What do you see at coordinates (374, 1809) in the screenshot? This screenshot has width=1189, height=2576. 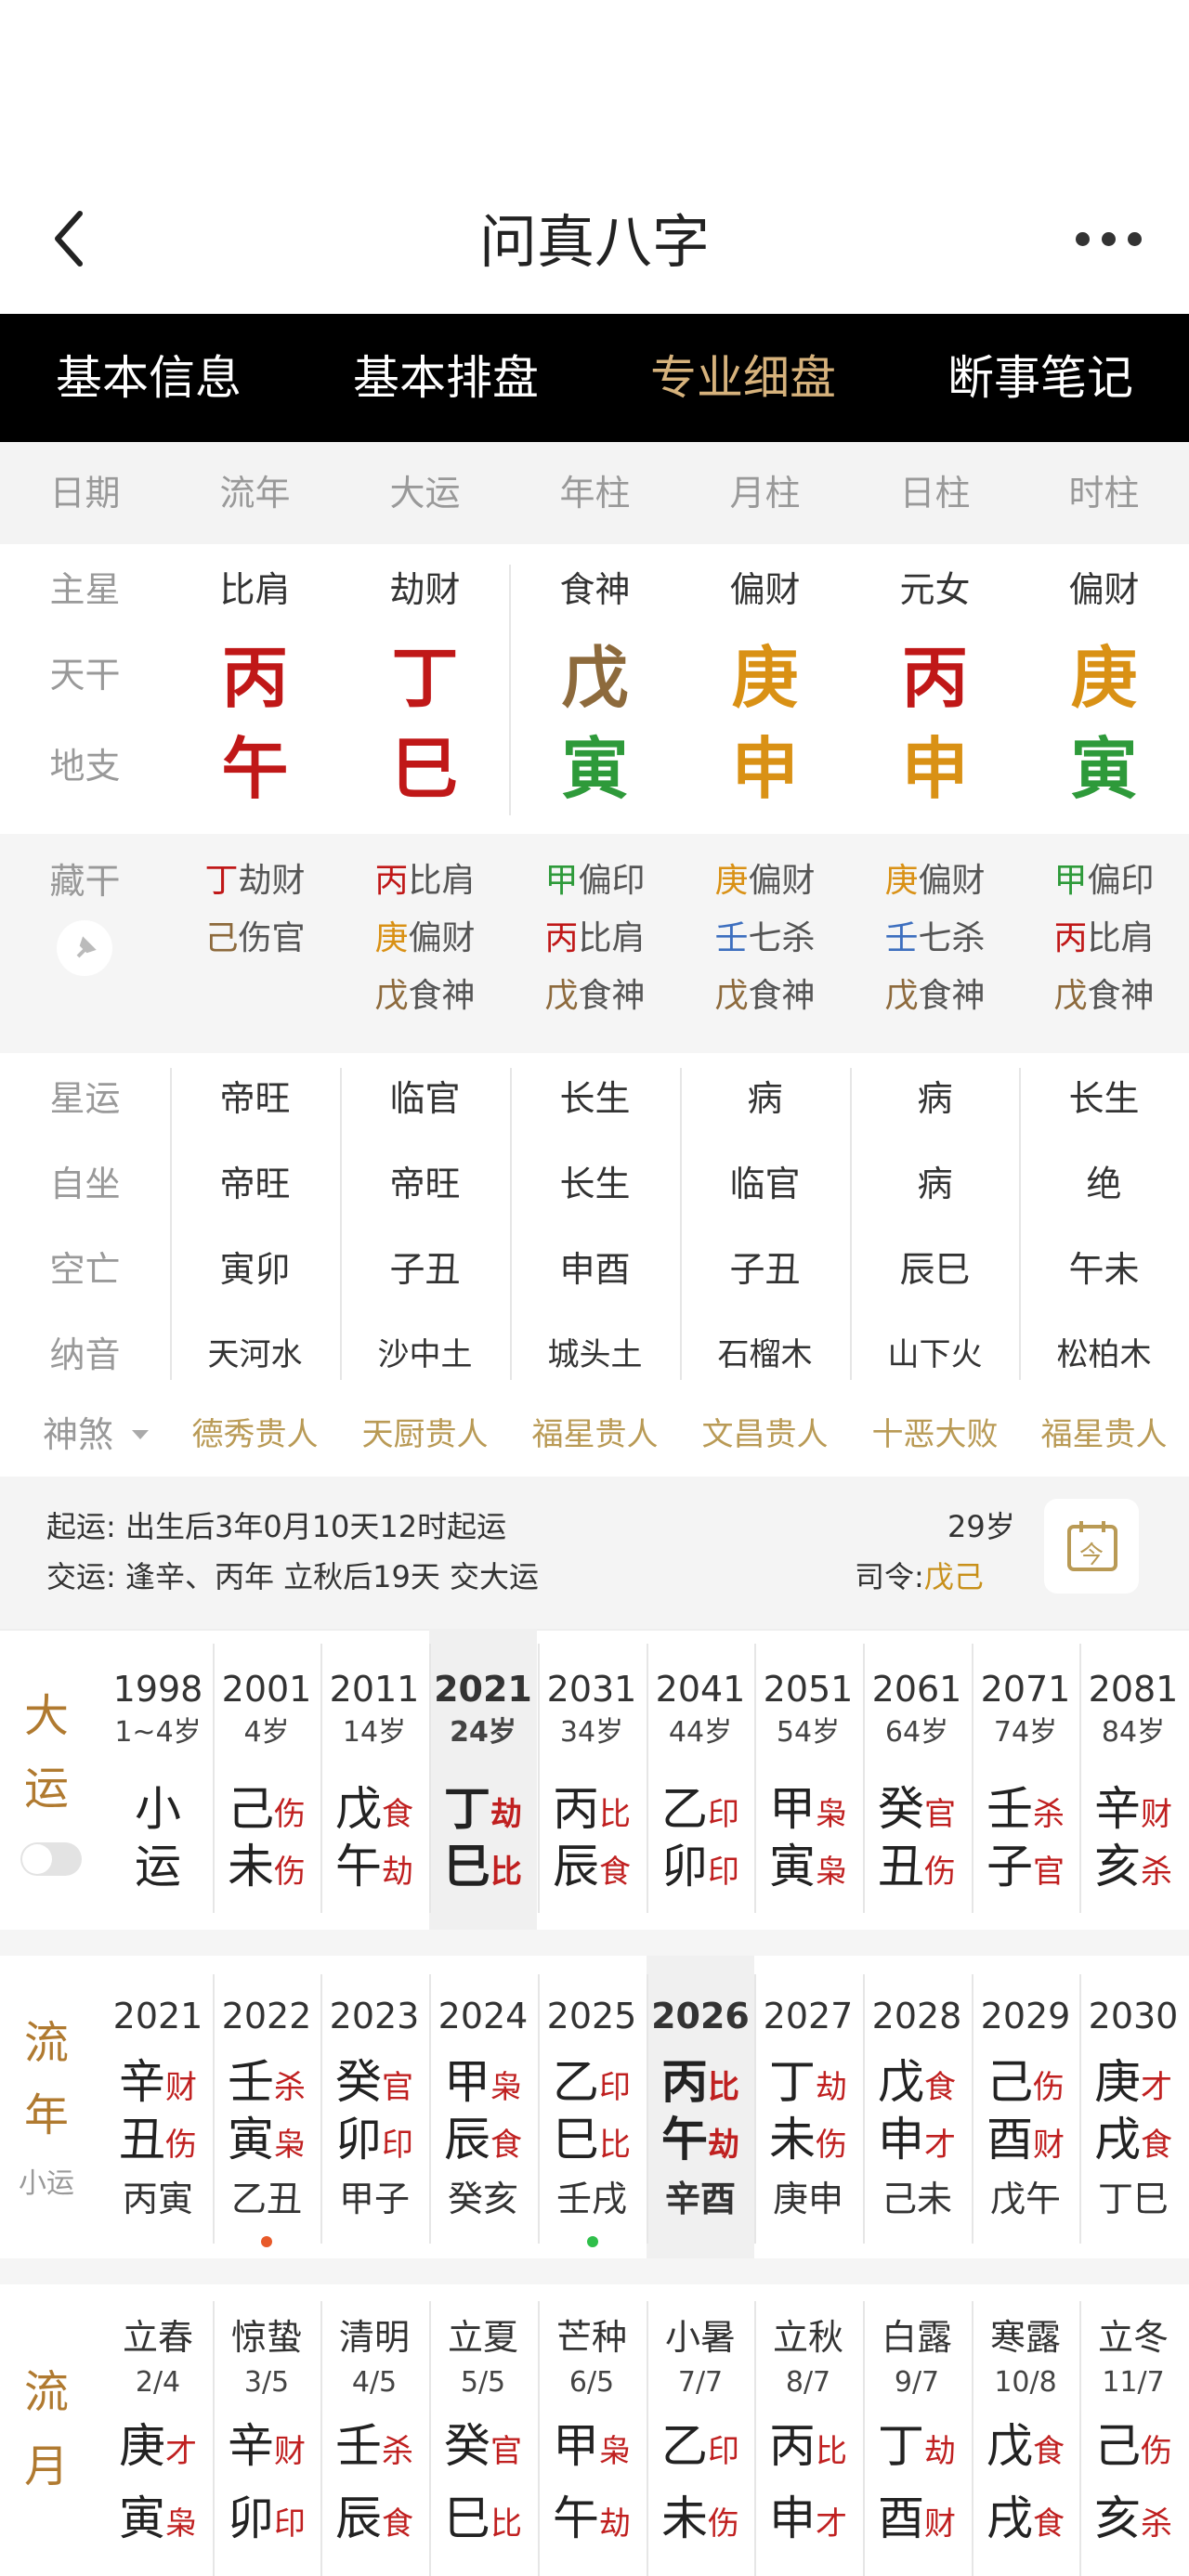 I see `dayun-gan: 戊食` at bounding box center [374, 1809].